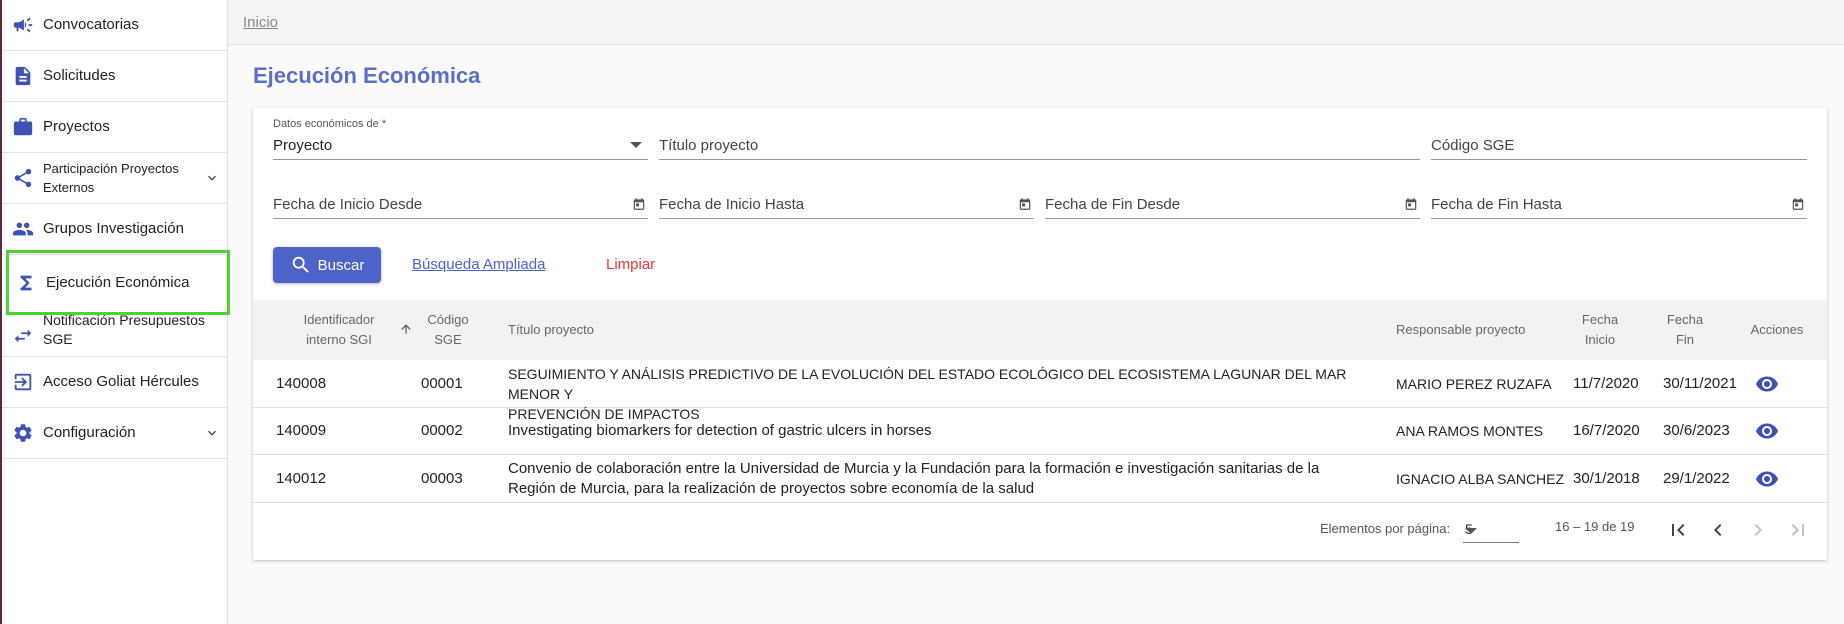  Describe the element at coordinates (1606, 383) in the screenshot. I see `cell-fecha-inicio: 11/7/2020` at that location.